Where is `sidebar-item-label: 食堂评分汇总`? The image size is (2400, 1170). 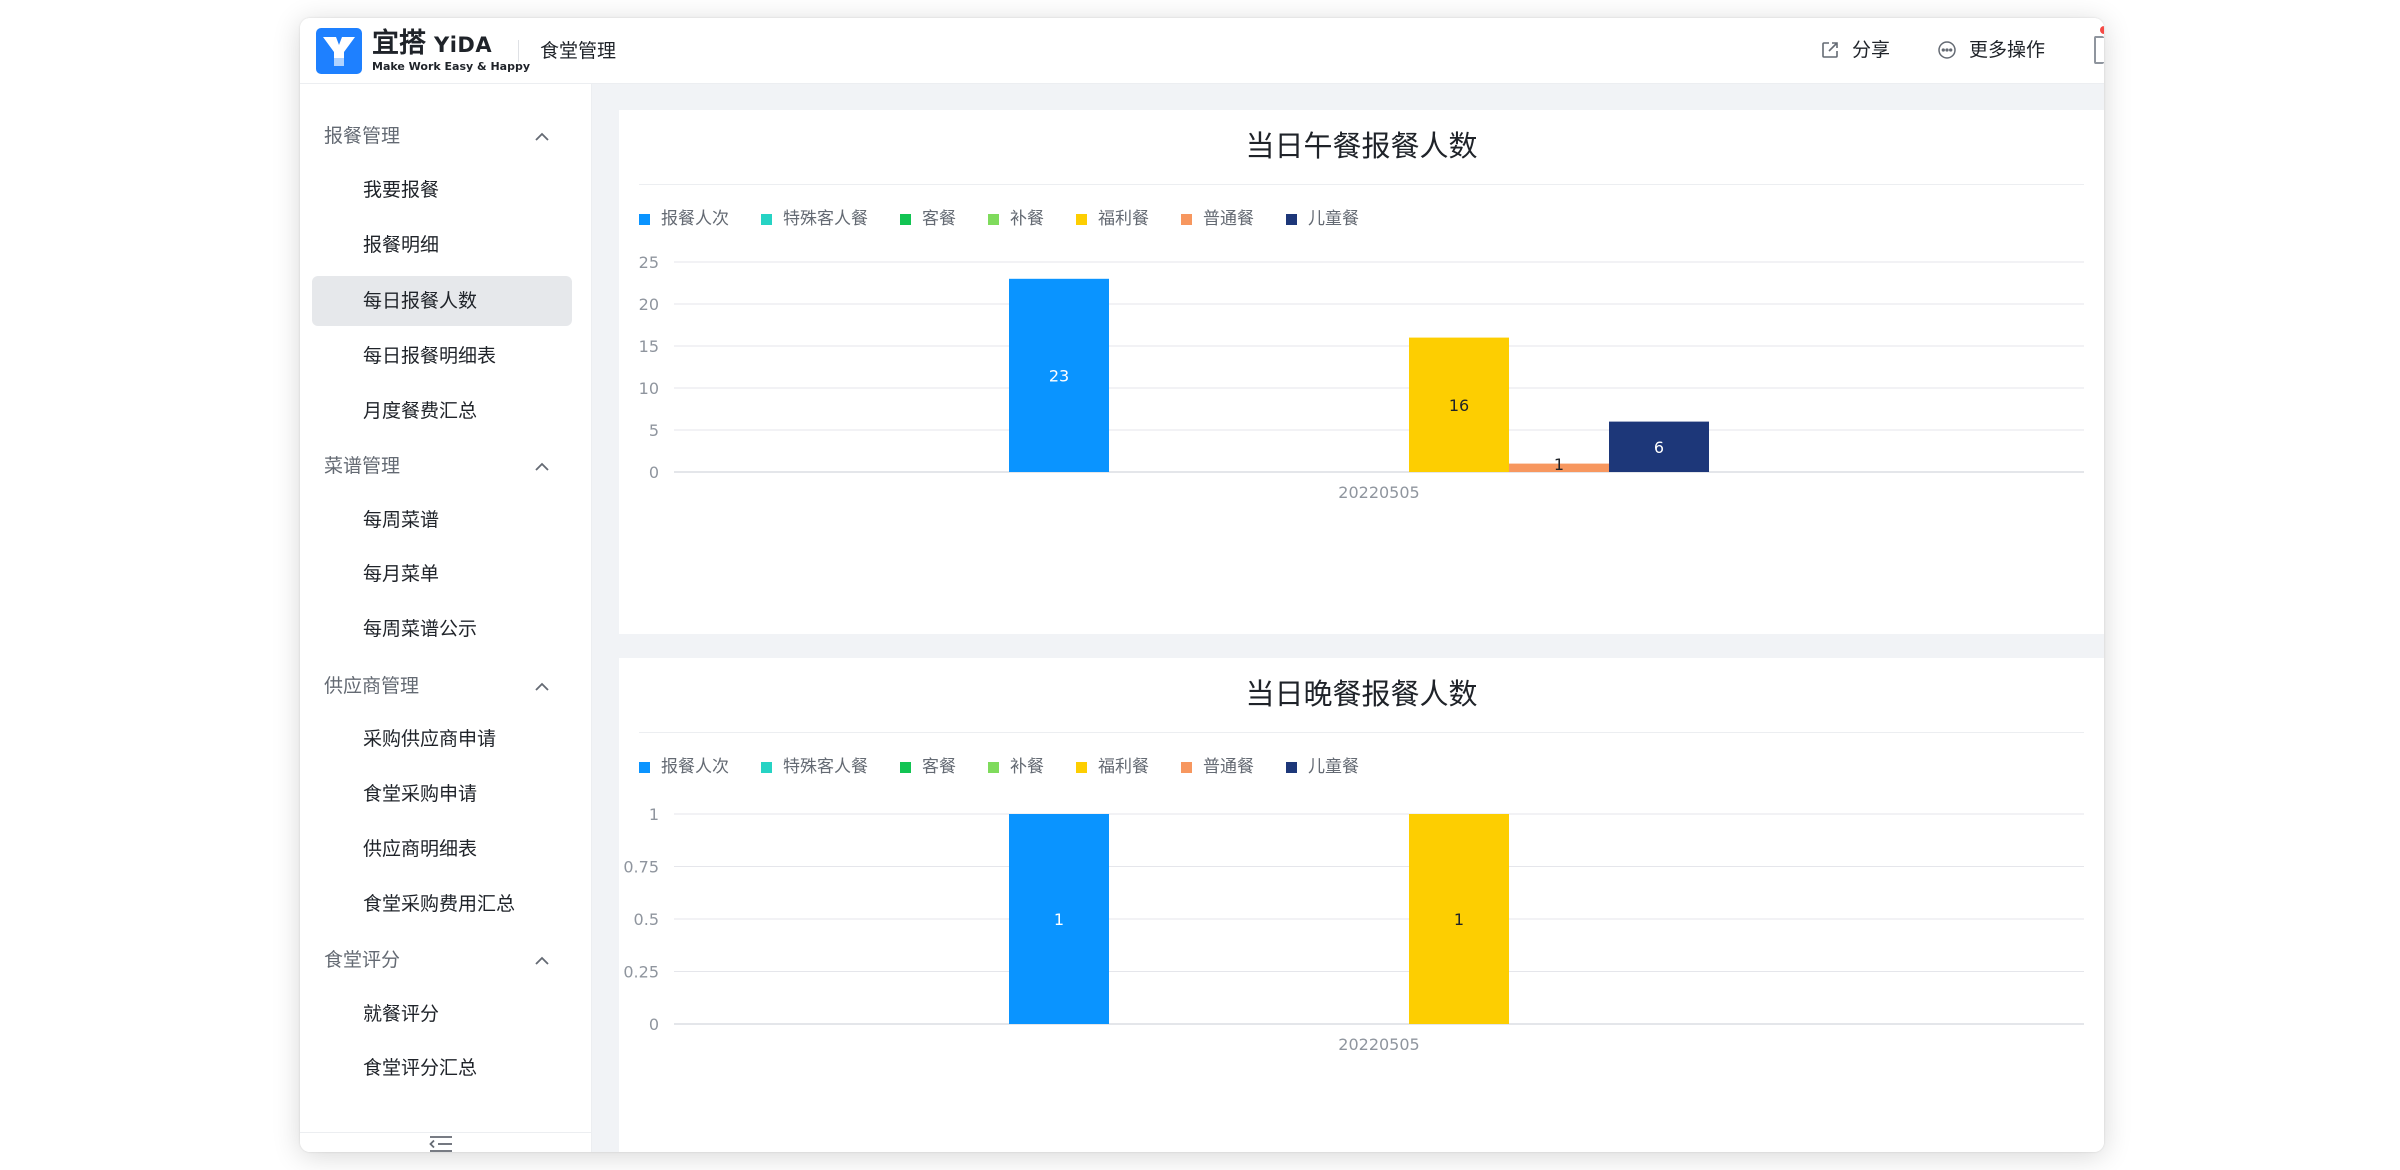 sidebar-item-label: 食堂评分汇总 is located at coordinates (420, 1068).